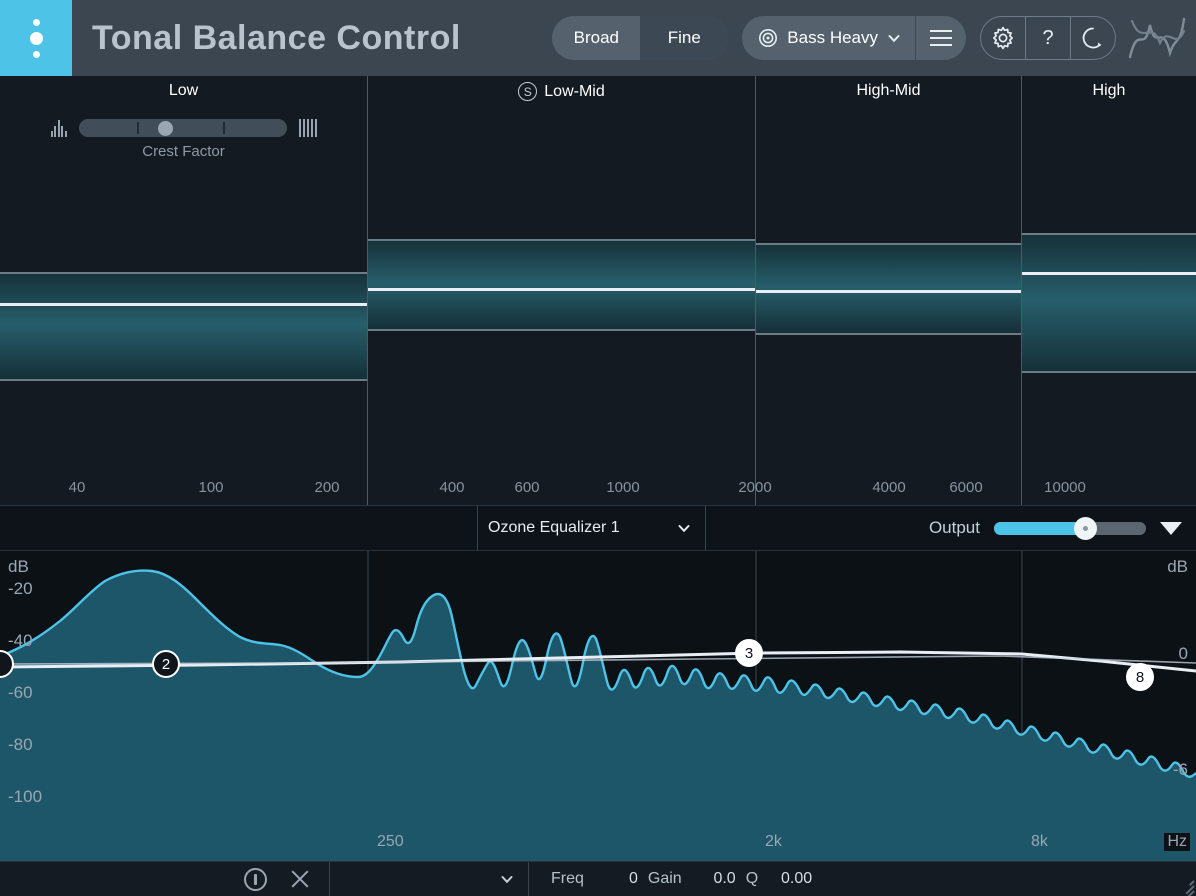 Image resolution: width=1196 pixels, height=896 pixels. What do you see at coordinates (684, 38) in the screenshot?
I see `tab-fine: Fine` at bounding box center [684, 38].